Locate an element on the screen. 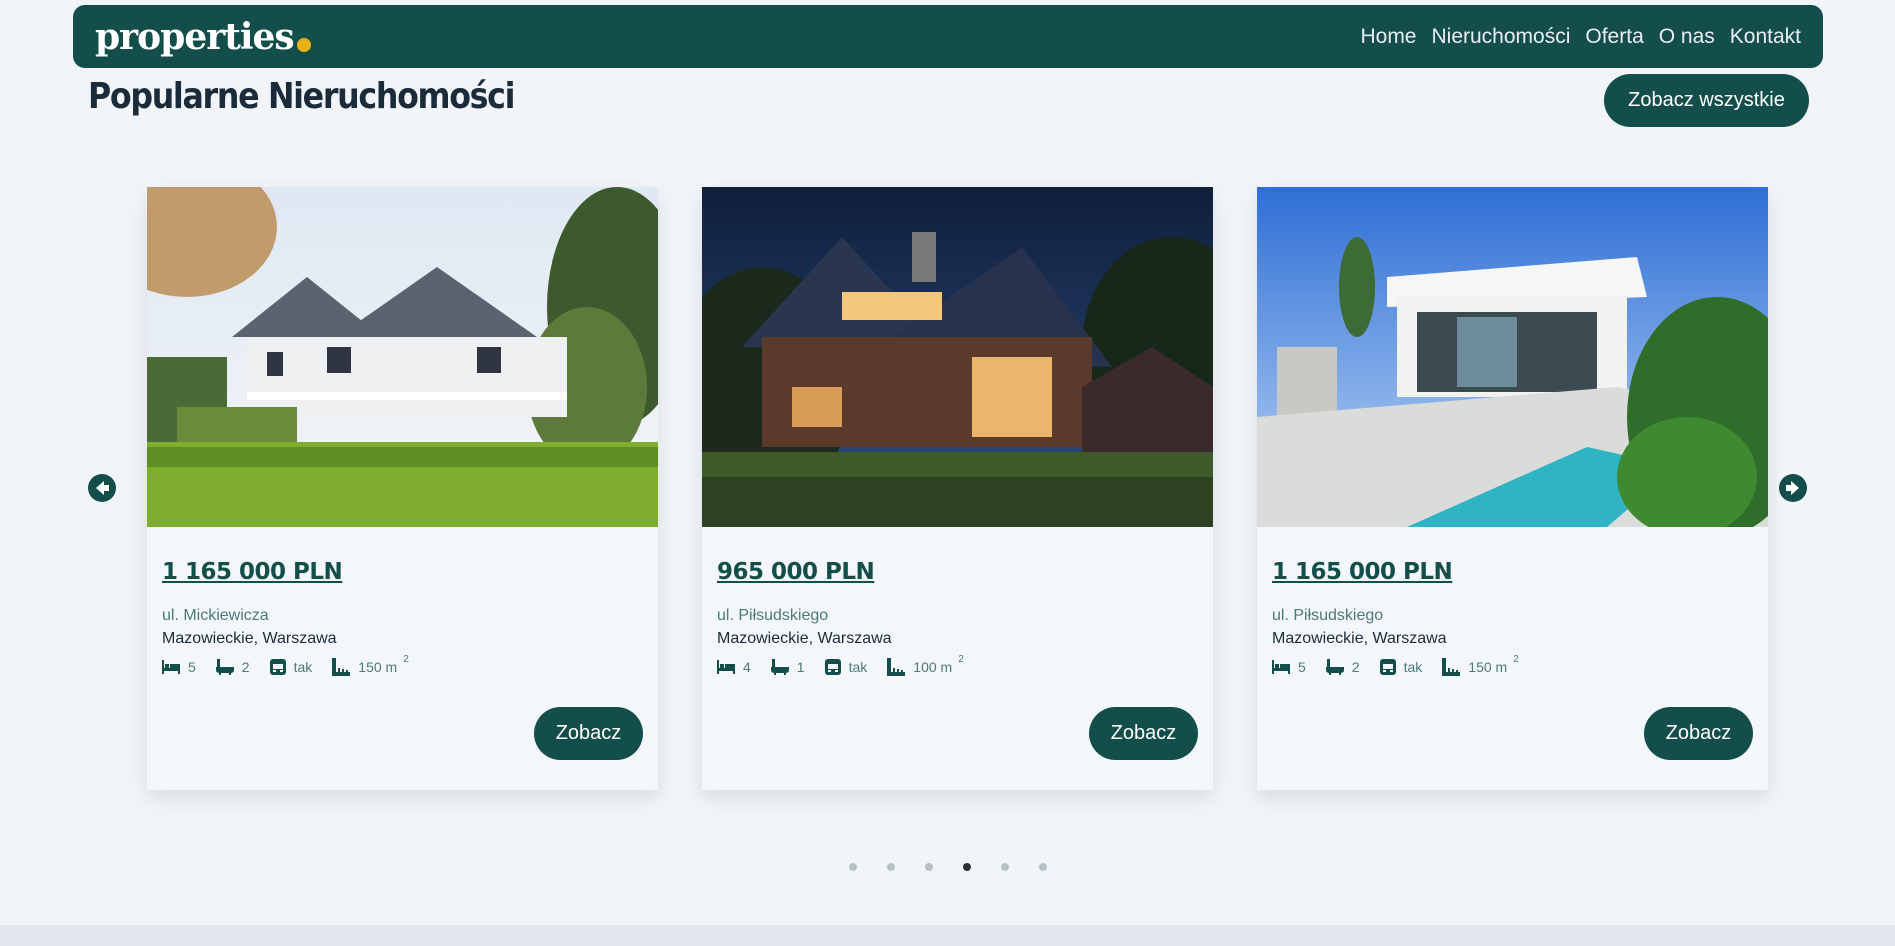  carousel-next-button is located at coordinates (1793, 488).